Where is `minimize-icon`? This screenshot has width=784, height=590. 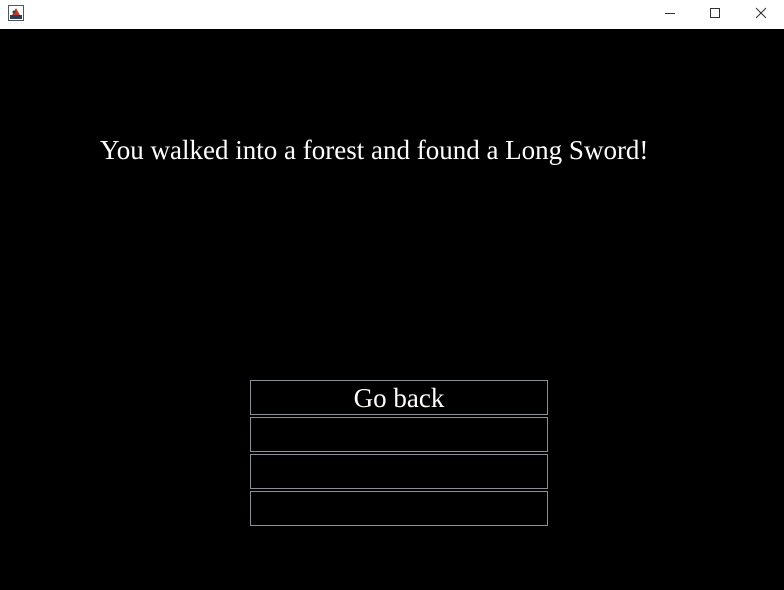 minimize-icon is located at coordinates (670, 15).